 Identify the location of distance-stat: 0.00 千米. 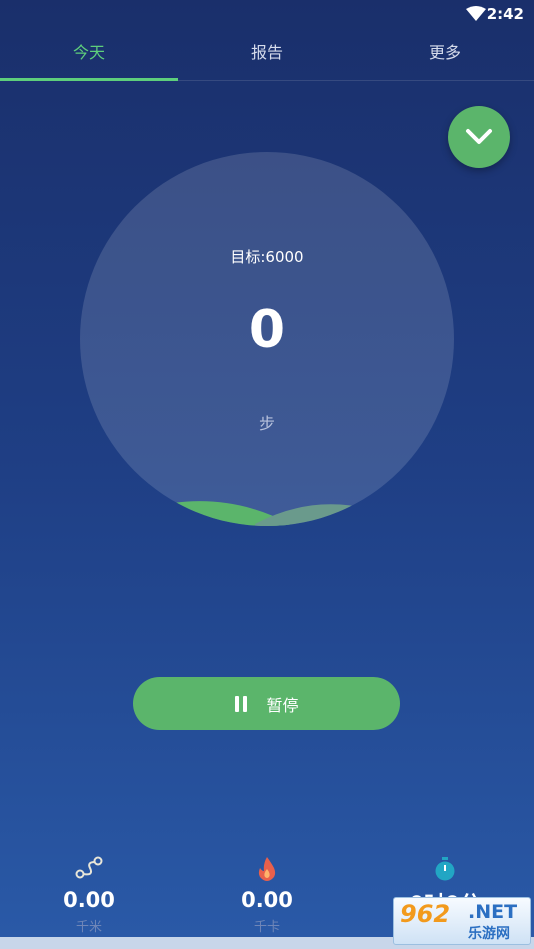
(89, 895).